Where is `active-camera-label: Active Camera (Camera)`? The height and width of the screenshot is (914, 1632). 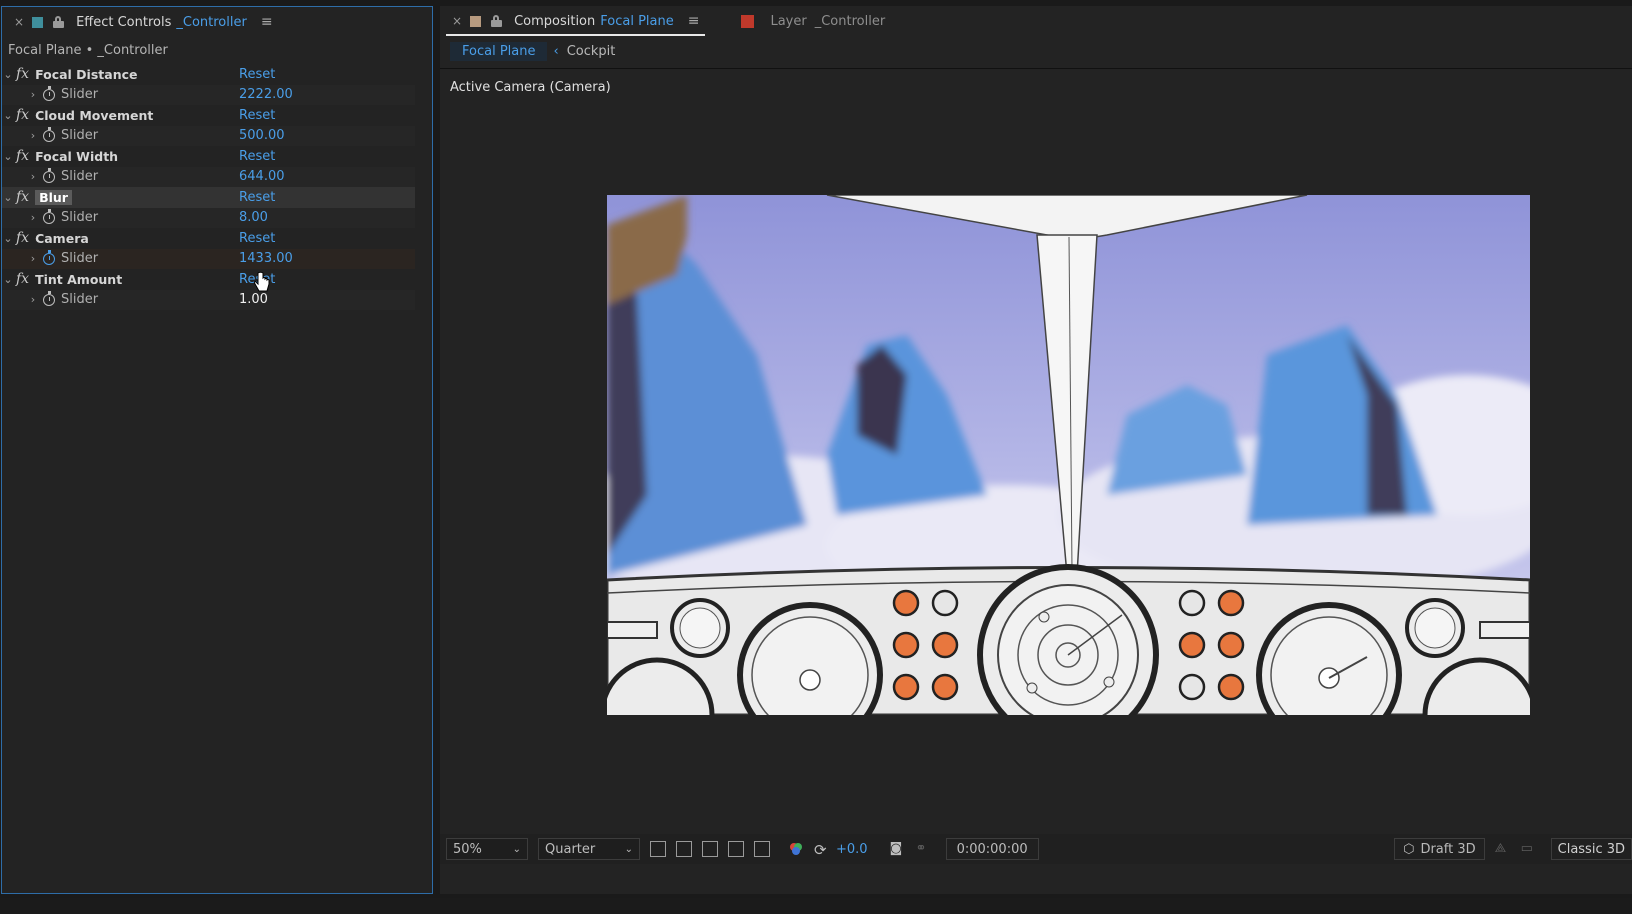
active-camera-label: Active Camera (Camera) is located at coordinates (530, 87).